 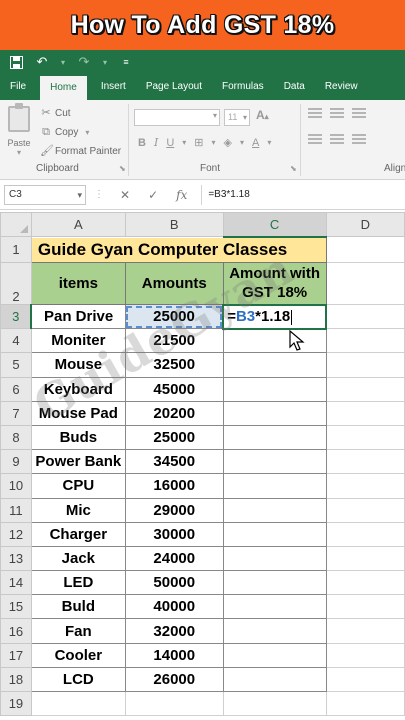 I want to click on bottom-align-icon, so click(x=359, y=114).